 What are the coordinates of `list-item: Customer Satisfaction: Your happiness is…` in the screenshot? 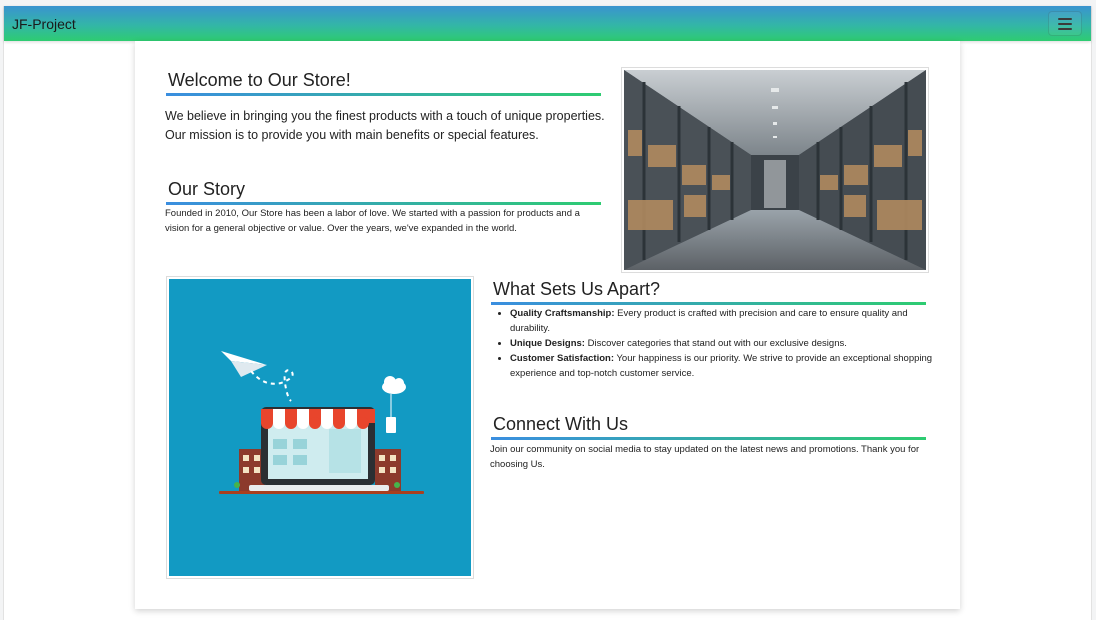 It's located at (730, 366).